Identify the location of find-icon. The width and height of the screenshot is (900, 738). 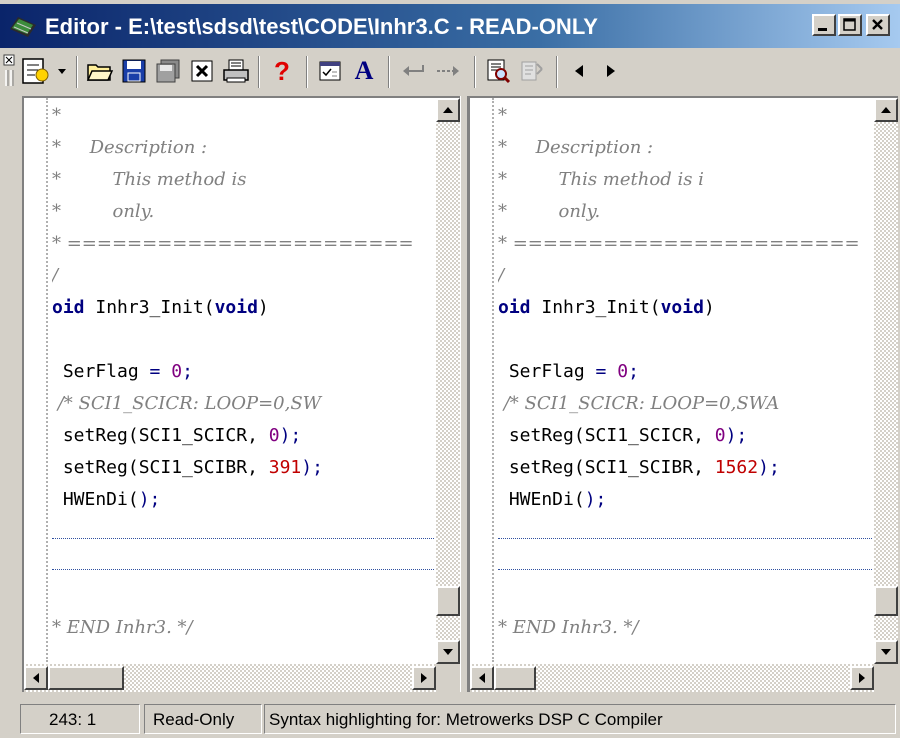
(499, 71).